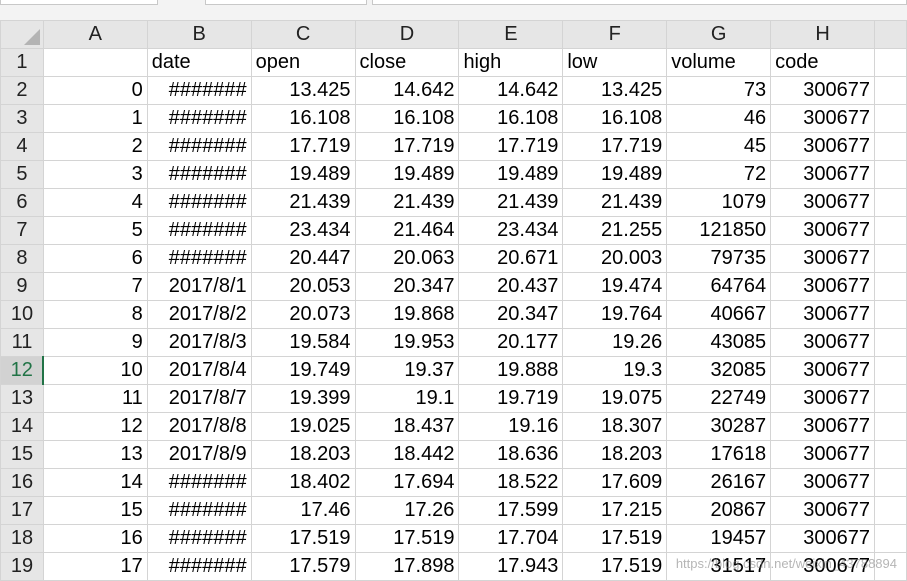 The height and width of the screenshot is (581, 907). I want to click on cell: 20.347, so click(511, 314).